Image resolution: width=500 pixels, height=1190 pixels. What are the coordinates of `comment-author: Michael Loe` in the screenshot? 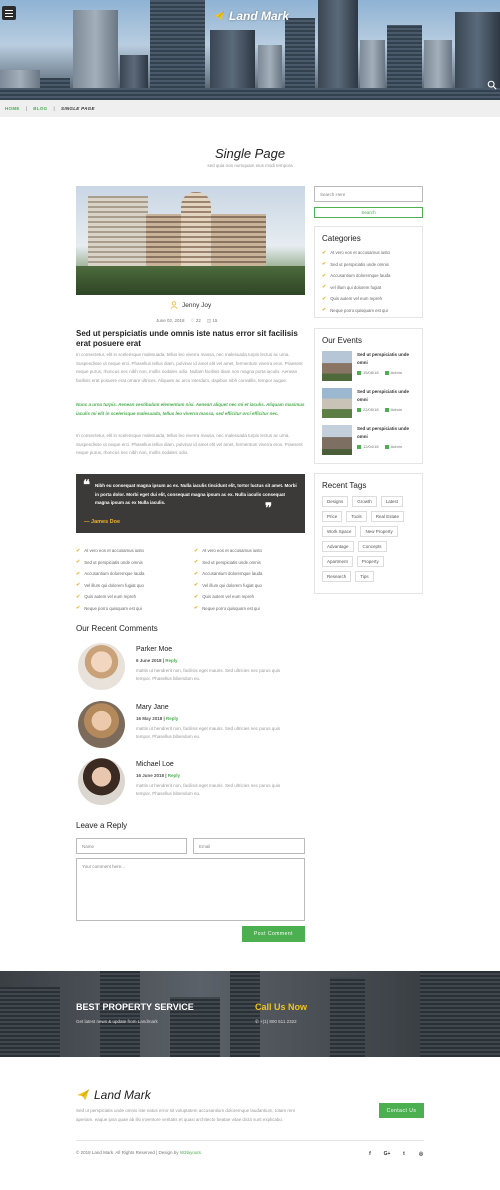 It's located at (155, 764).